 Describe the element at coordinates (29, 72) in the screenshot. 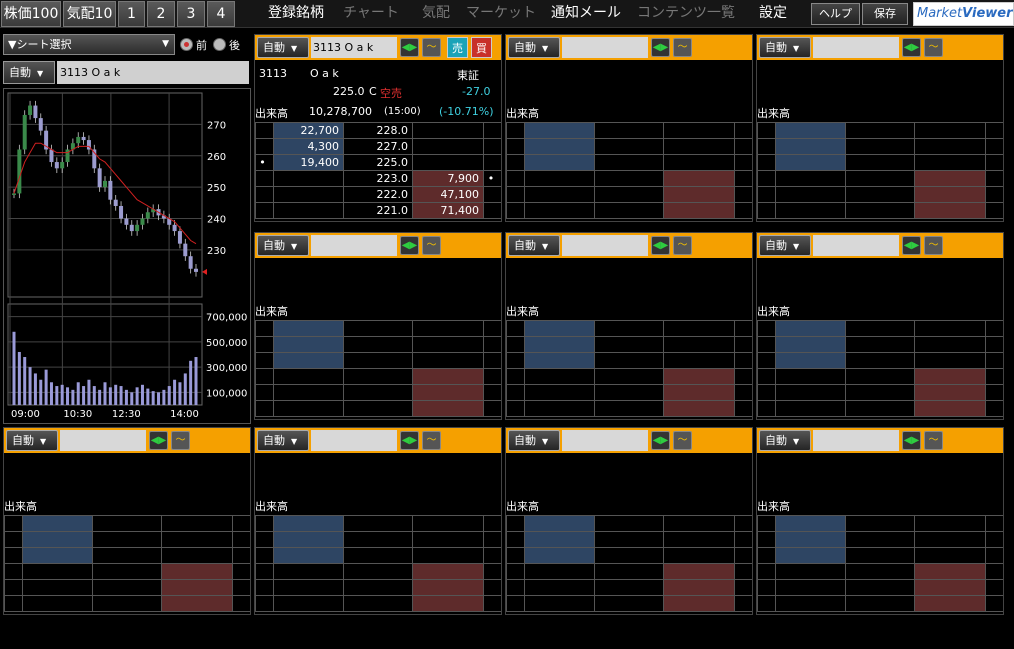

I see `chart-mode-select: 自動 ▼` at that location.